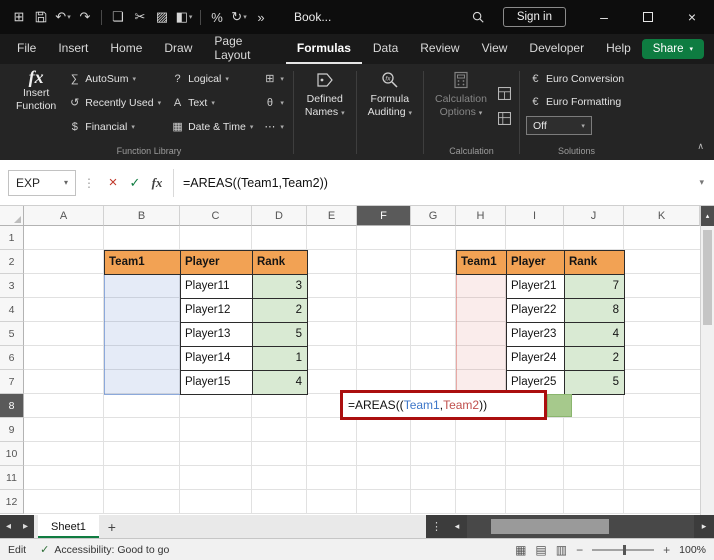 This screenshot has width=714, height=560. What do you see at coordinates (19, 17) in the screenshot?
I see `excel-logo-icon: ⊞` at bounding box center [19, 17].